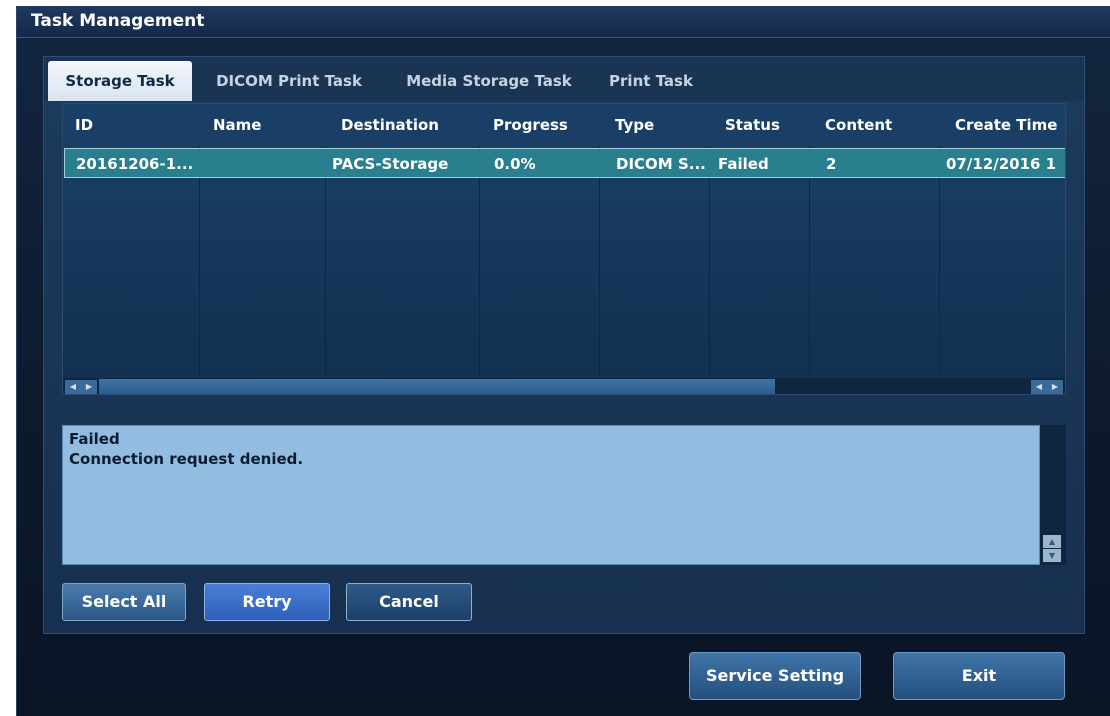 The image size is (1110, 716). I want to click on cancel-button: Cancel, so click(409, 602).